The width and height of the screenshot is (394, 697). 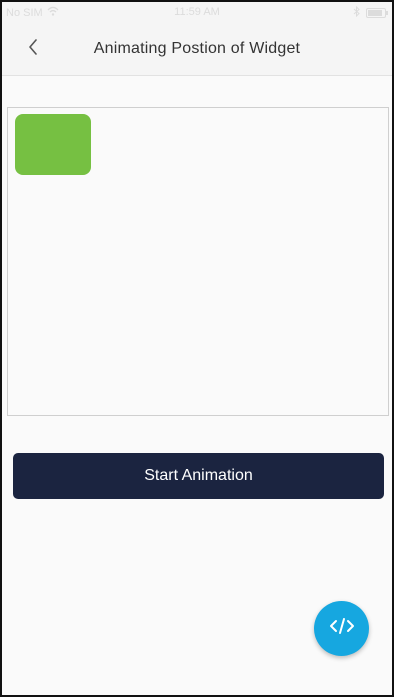 What do you see at coordinates (377, 13) in the screenshot?
I see `battery-icon` at bounding box center [377, 13].